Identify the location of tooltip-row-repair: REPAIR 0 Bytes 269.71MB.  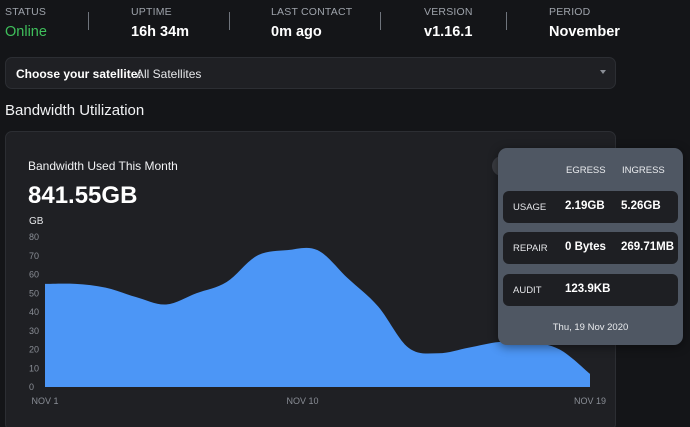
(590, 248).